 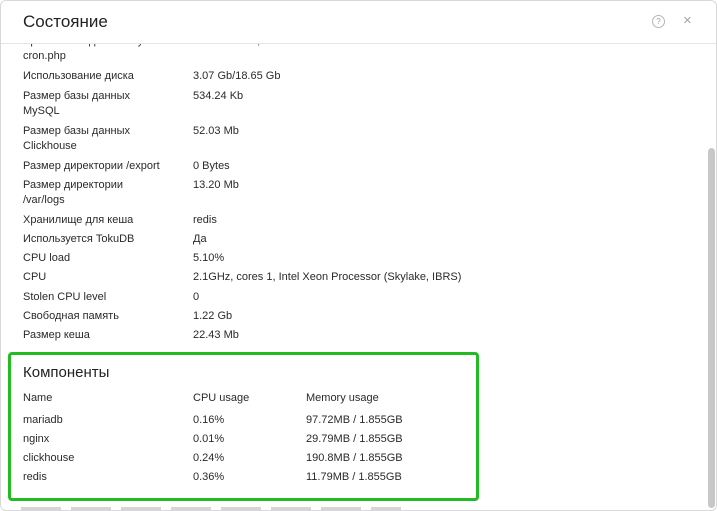 What do you see at coordinates (342, 398) in the screenshot?
I see `column-header-memory: Memory usage` at bounding box center [342, 398].